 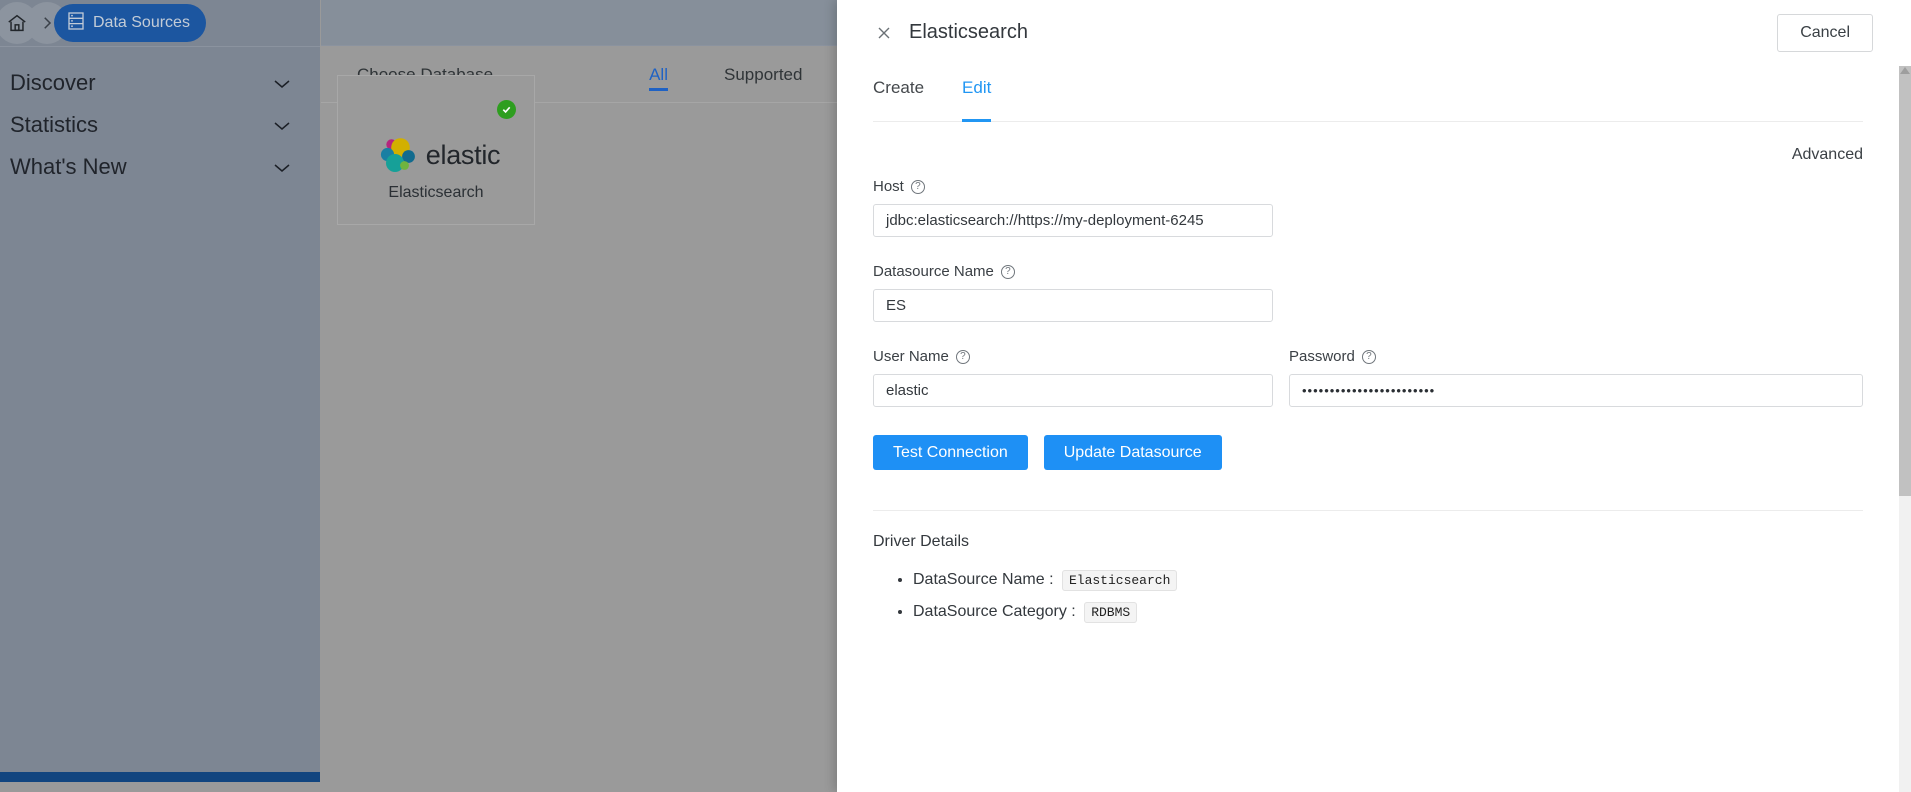 I want to click on datasource-name-input: ES, so click(x=1073, y=305).